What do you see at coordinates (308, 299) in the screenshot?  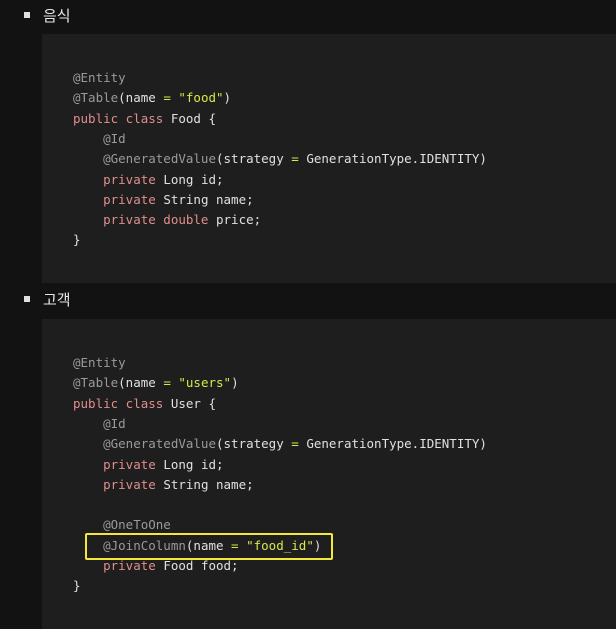 I see `section-heading-user: 고객` at bounding box center [308, 299].